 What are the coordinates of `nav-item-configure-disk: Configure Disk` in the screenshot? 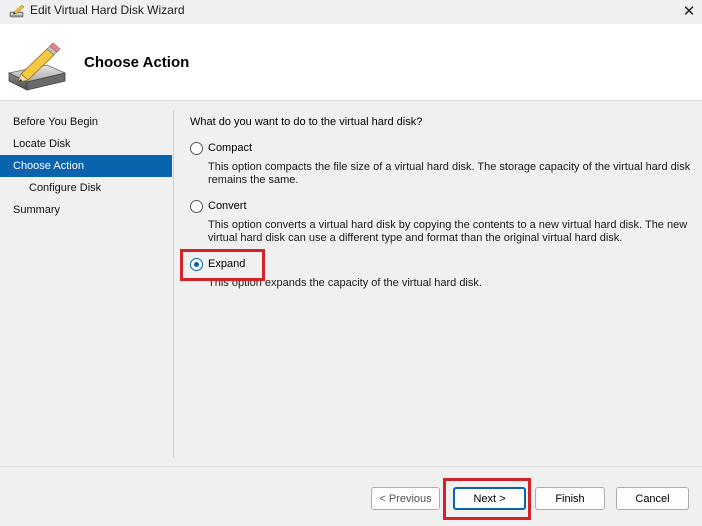 It's located at (86, 188).